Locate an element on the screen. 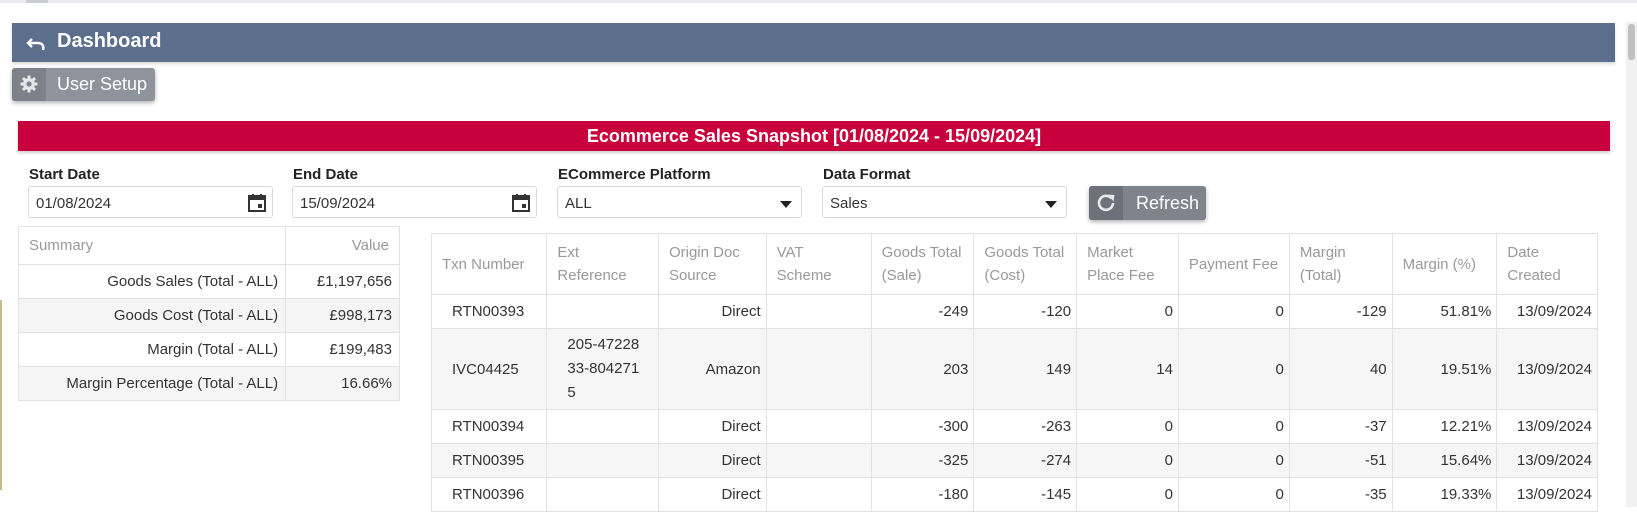 This screenshot has height=512, width=1637. summary-row: Margin Percentage (Total - ALL) 16.66% is located at coordinates (208, 383).